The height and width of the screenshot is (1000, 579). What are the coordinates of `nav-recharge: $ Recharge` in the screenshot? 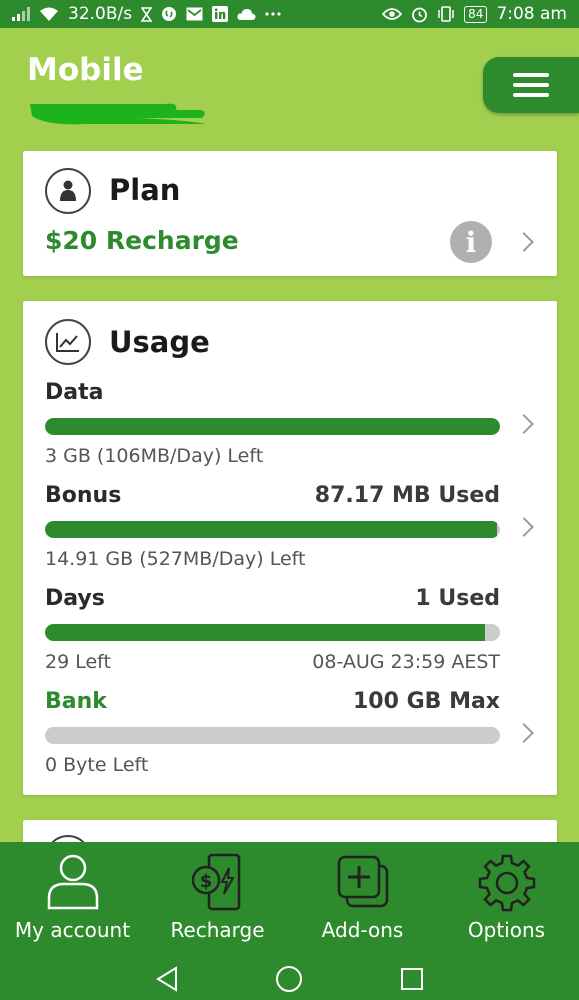 It's located at (217, 899).